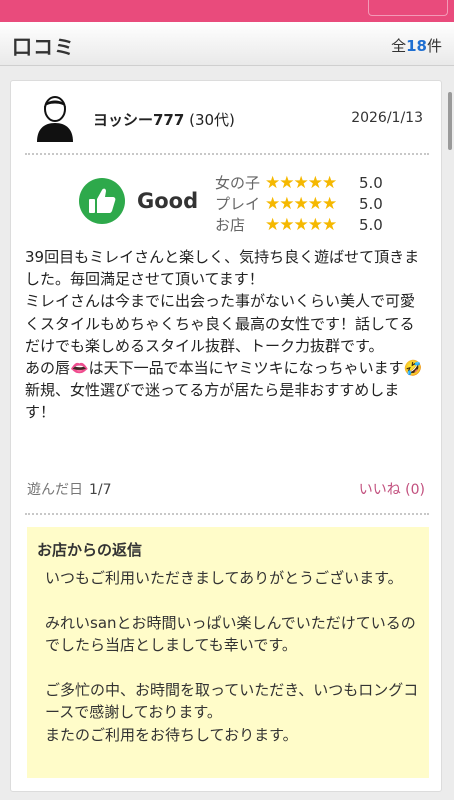 This screenshot has width=454, height=800. I want to click on scrollbar, so click(450, 121).